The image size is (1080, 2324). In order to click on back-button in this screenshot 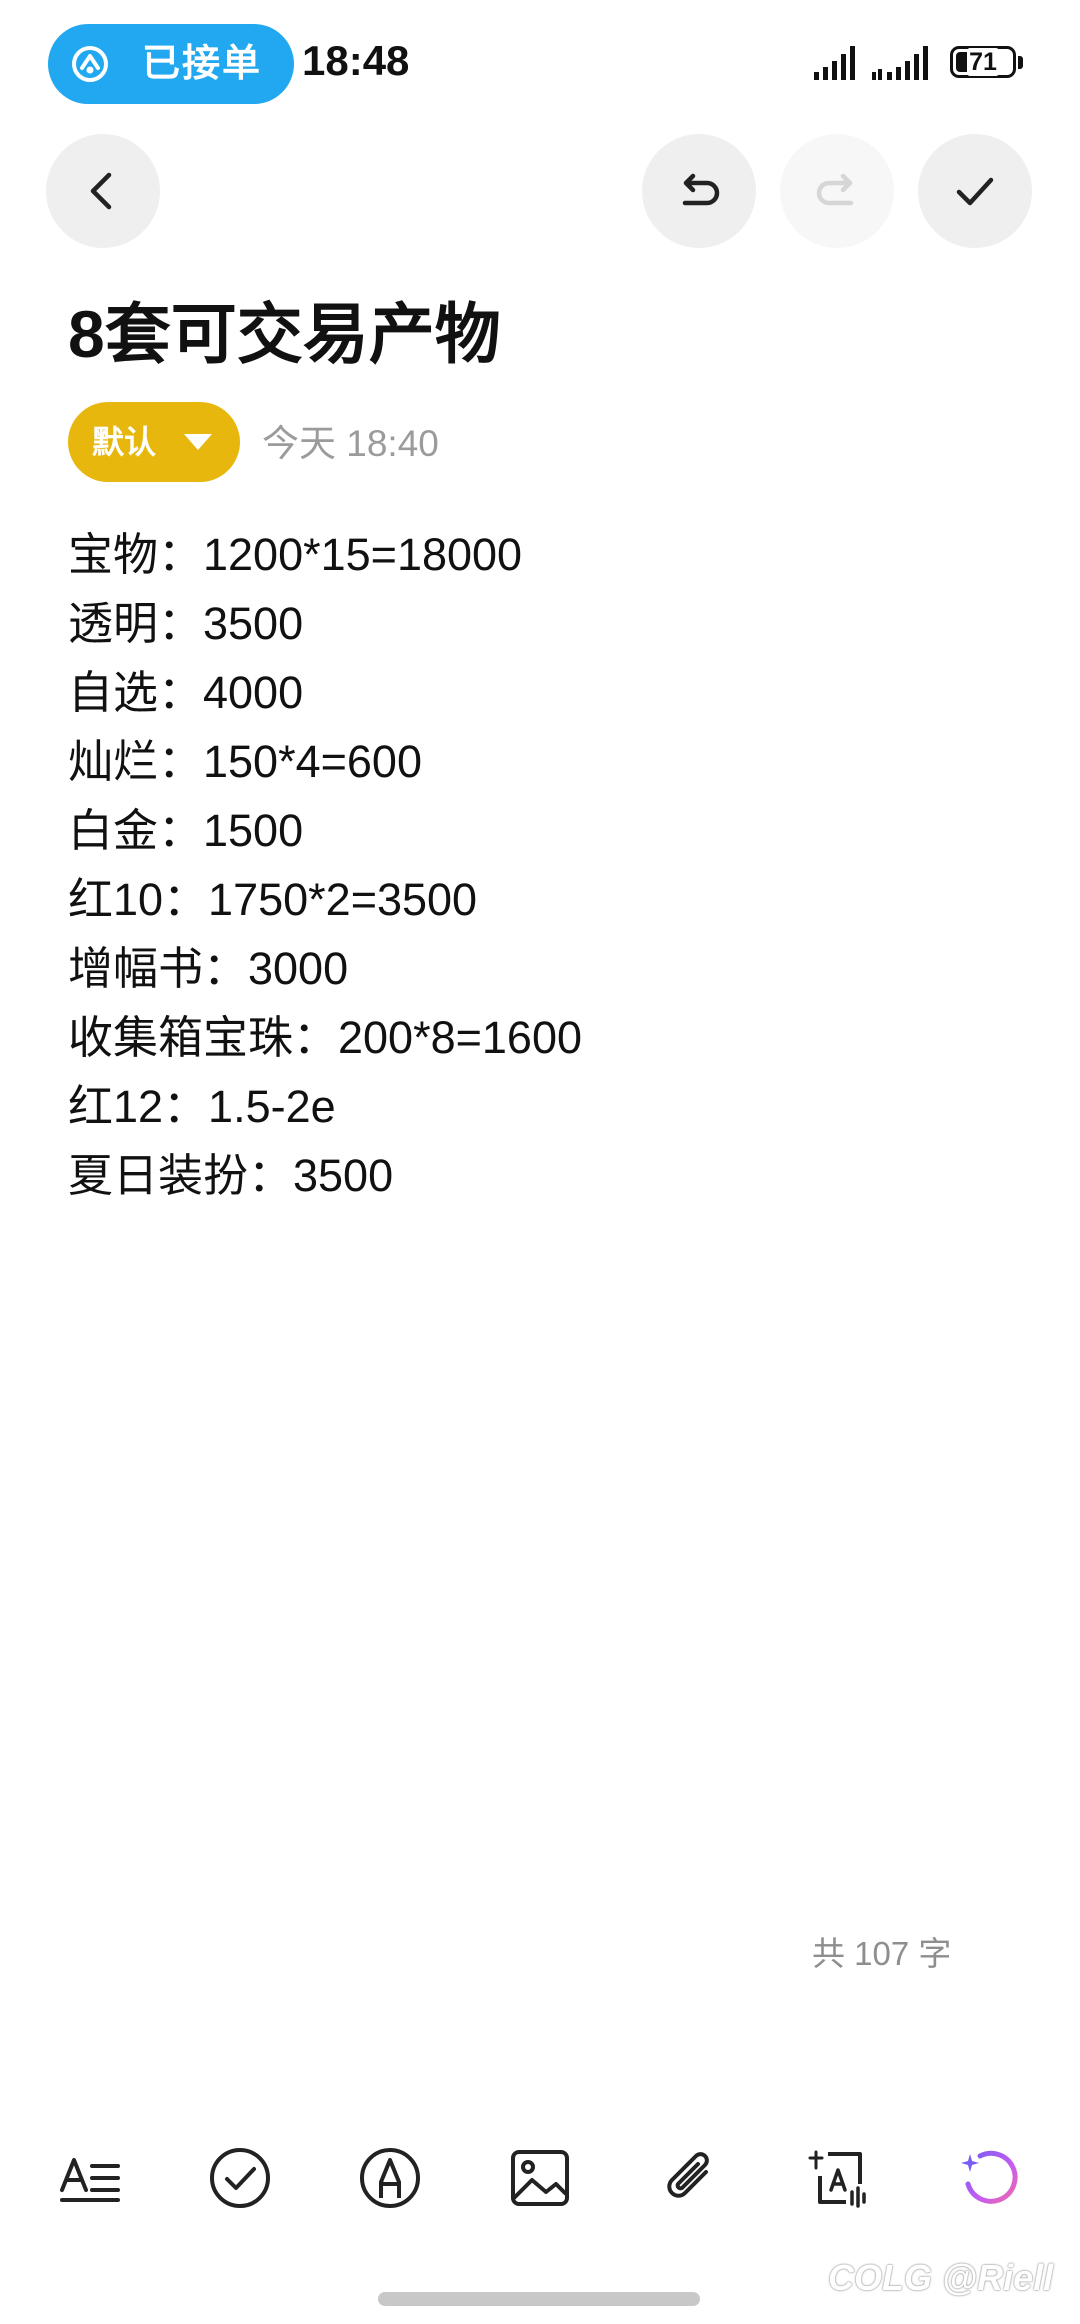, I will do `click(103, 191)`.